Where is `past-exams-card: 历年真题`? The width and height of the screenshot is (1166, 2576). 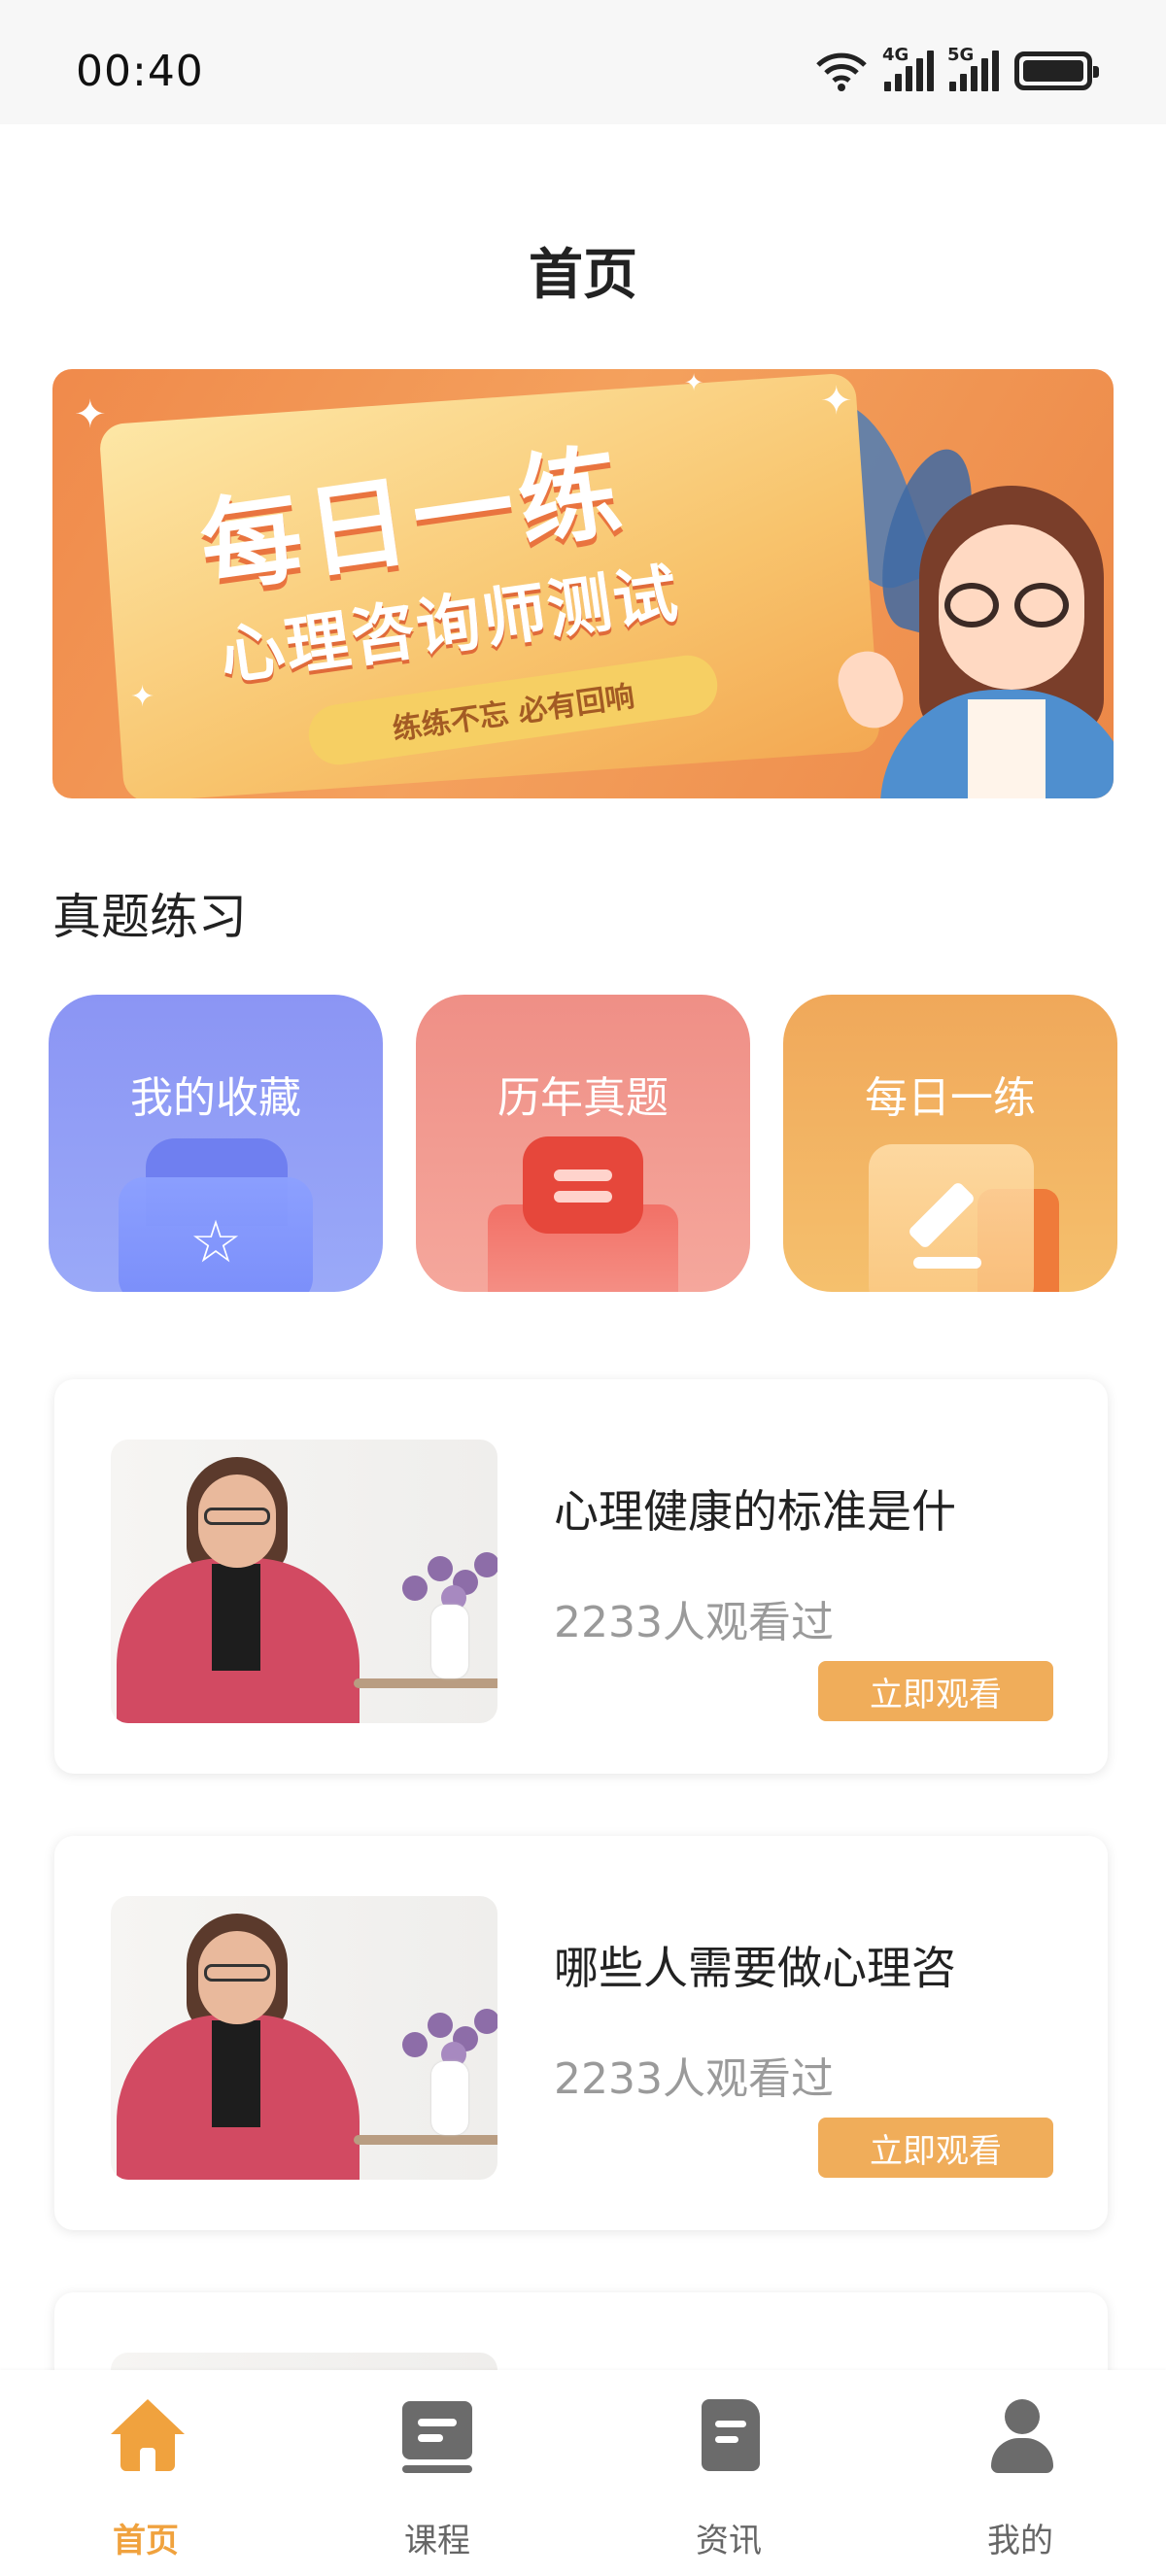
past-exams-card: 历年真题 is located at coordinates (583, 1143).